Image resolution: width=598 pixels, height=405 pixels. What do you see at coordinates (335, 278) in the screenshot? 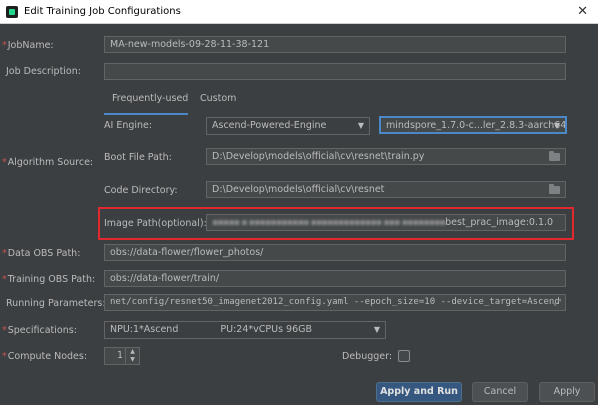
I see `training-obs-path-input: obs://data-flower/train/` at bounding box center [335, 278].